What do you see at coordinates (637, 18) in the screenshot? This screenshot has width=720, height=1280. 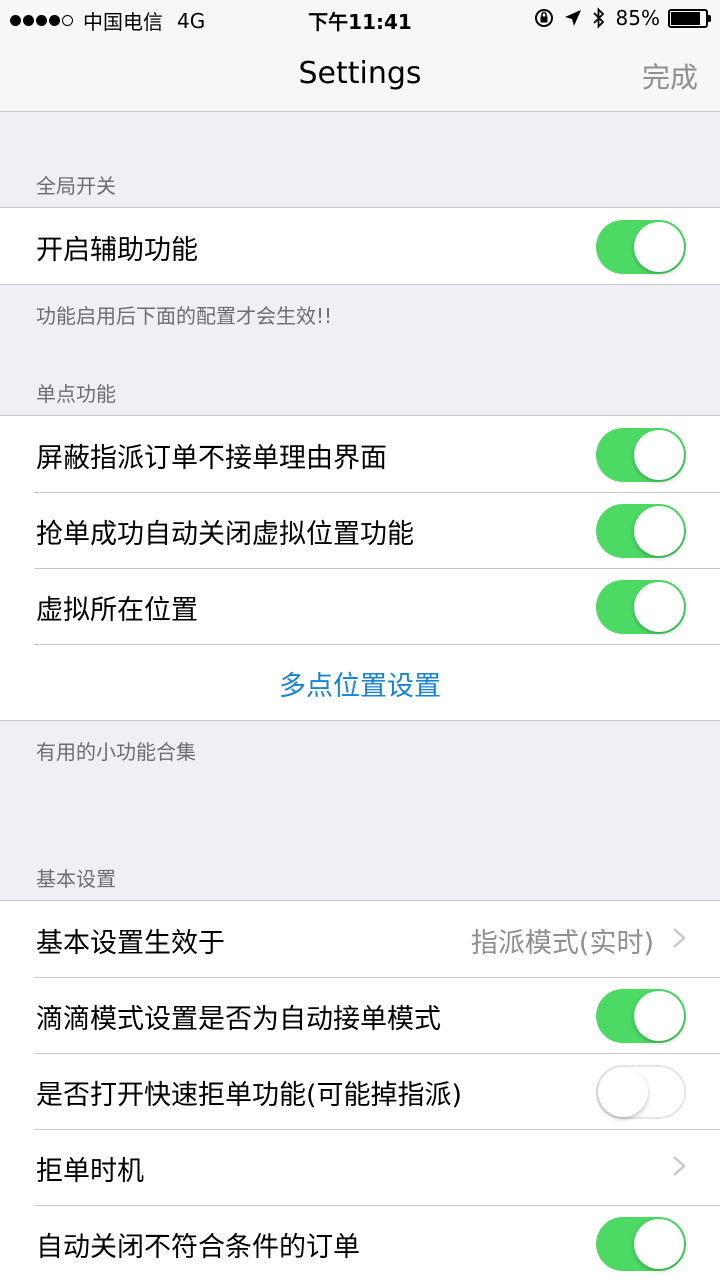 I see `battery-percent: 85%` at bounding box center [637, 18].